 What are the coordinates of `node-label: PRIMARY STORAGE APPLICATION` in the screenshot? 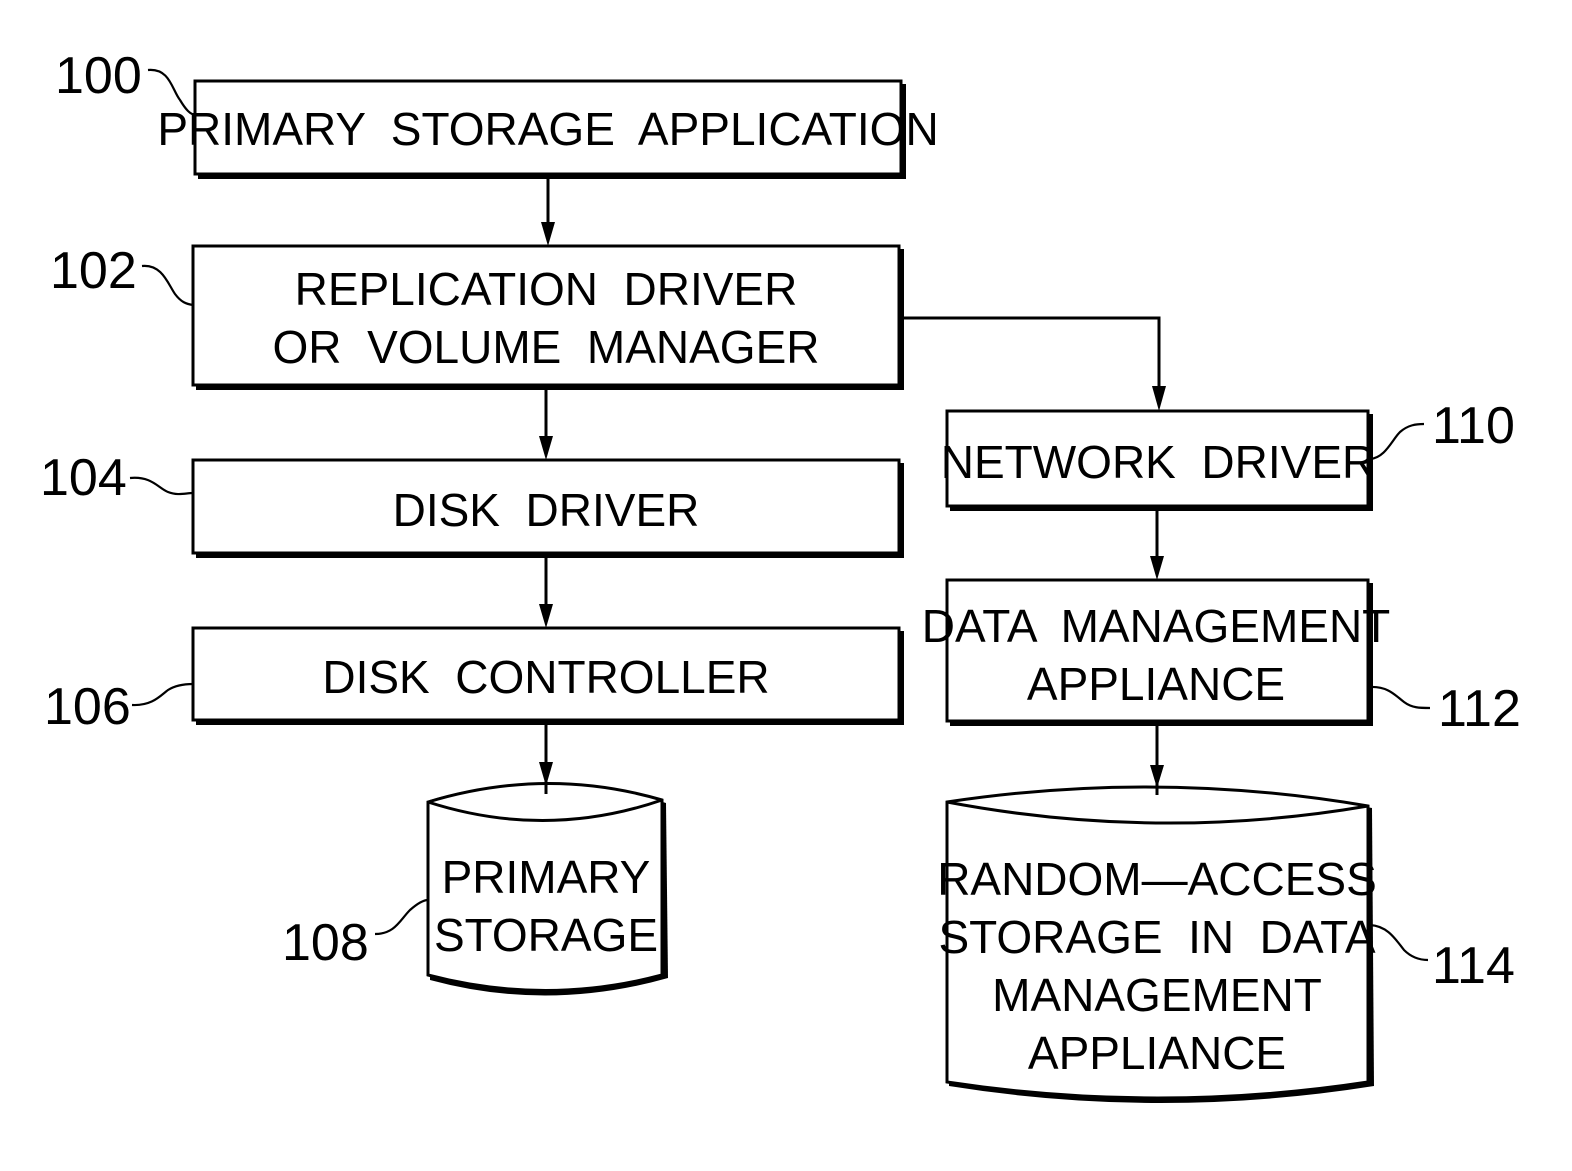 It's located at (547, 129).